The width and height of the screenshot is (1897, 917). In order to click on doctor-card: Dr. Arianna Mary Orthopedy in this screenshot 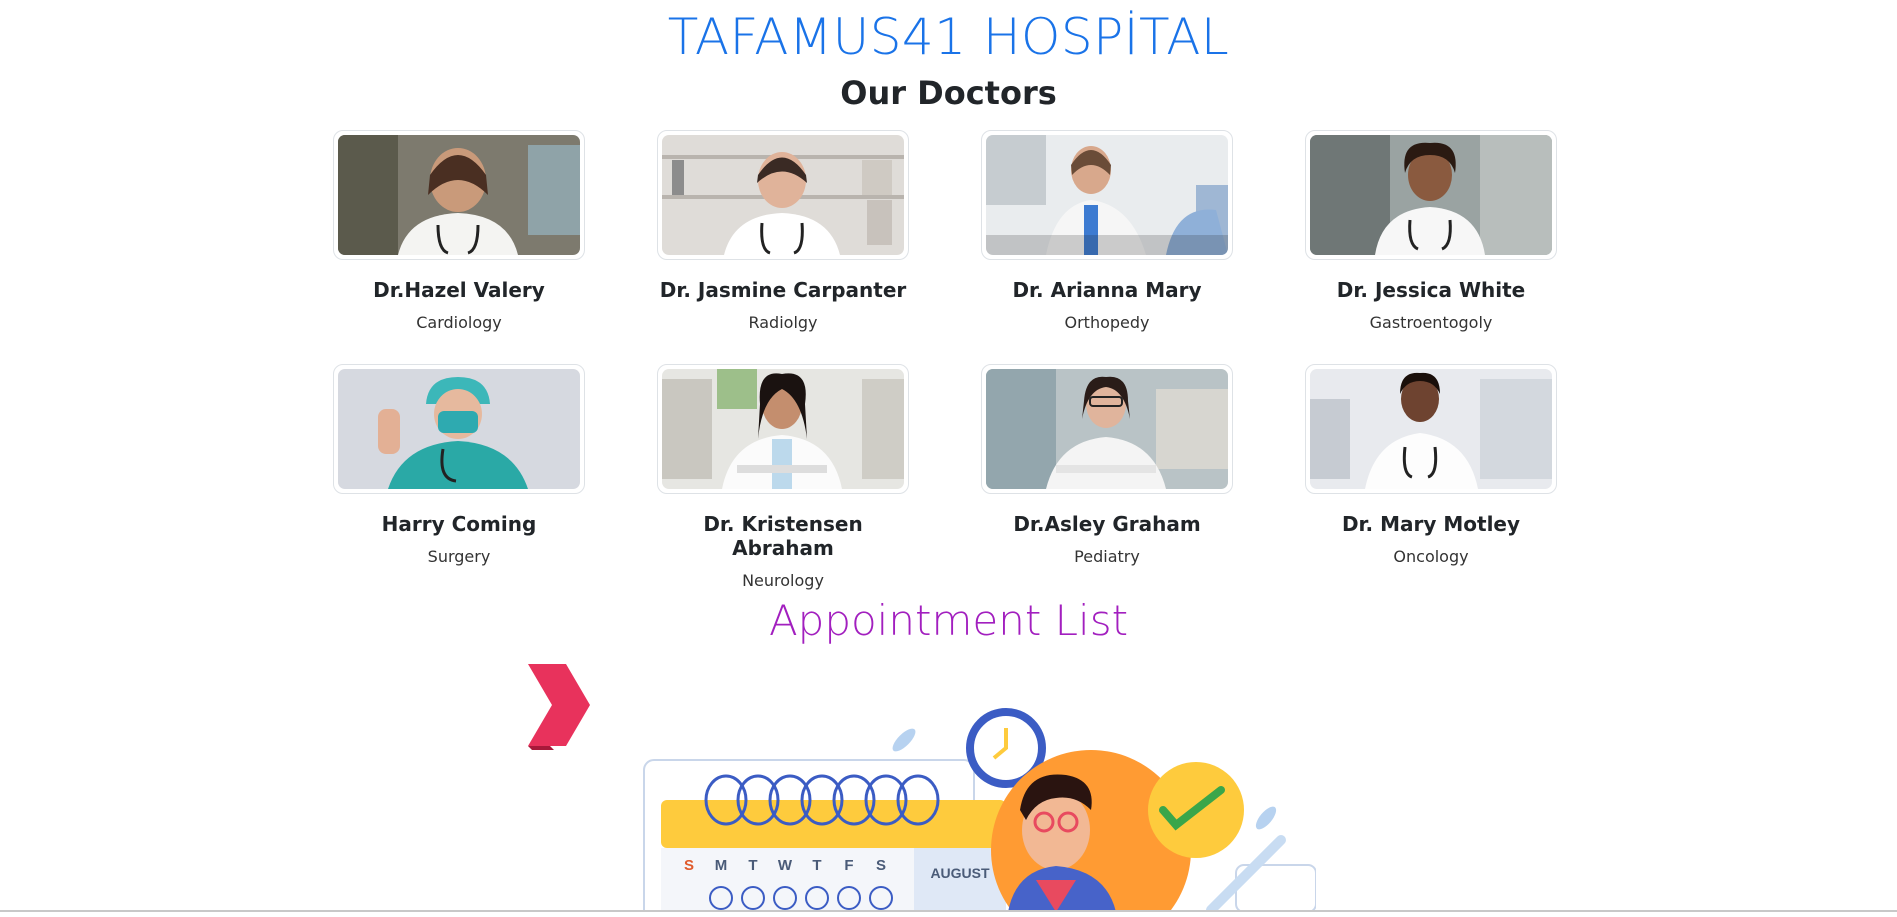, I will do `click(1107, 231)`.